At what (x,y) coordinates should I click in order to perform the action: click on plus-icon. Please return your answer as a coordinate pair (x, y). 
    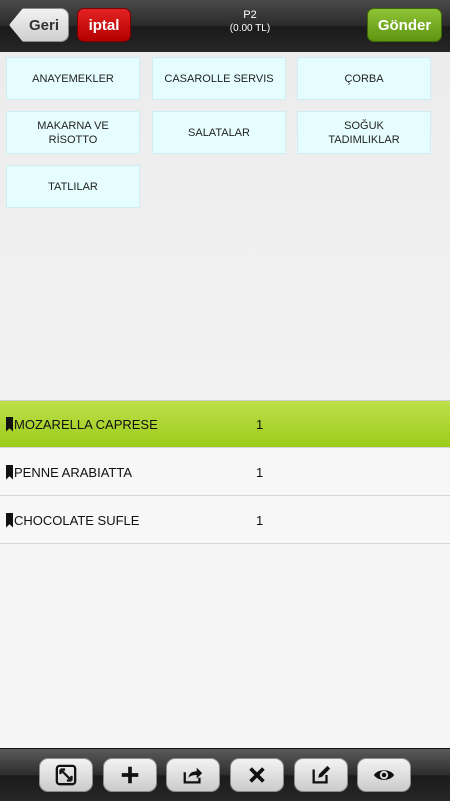
    Looking at the image, I should click on (130, 775).